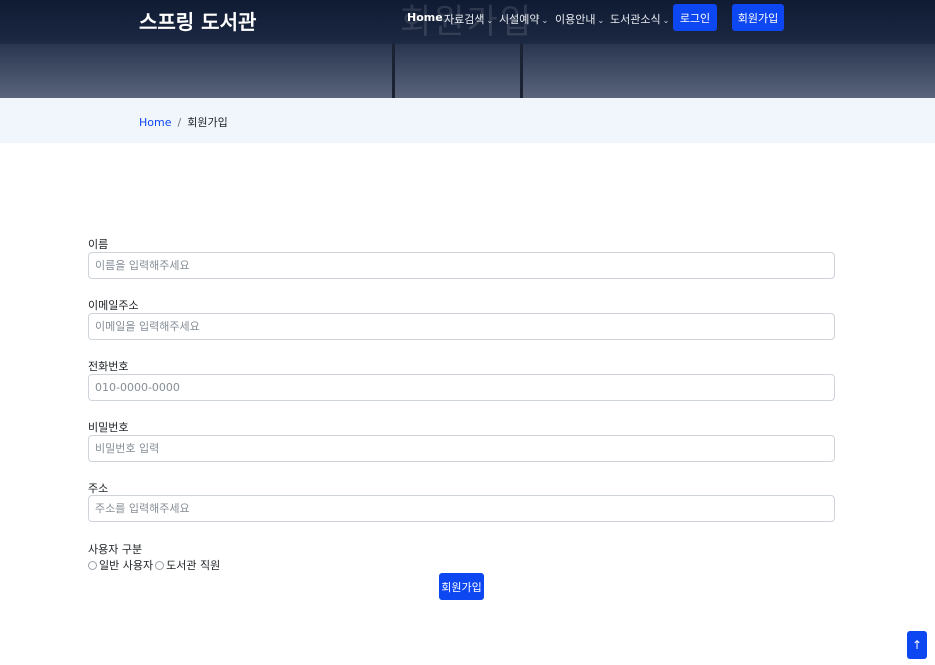 This screenshot has width=935, height=665. I want to click on user-type-label: 사용자 구분, so click(115, 549).